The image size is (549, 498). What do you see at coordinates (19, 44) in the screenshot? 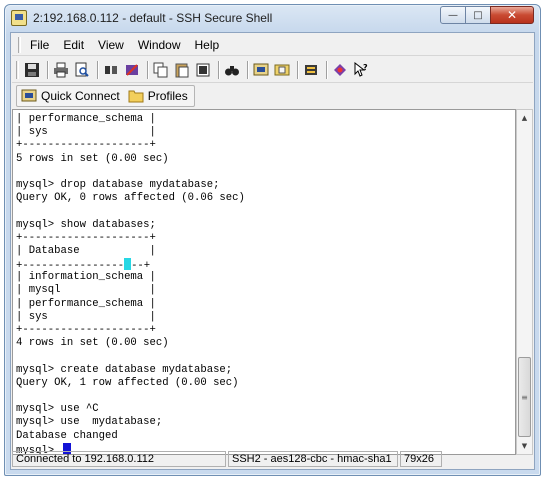
I see `menubar-grip` at bounding box center [19, 44].